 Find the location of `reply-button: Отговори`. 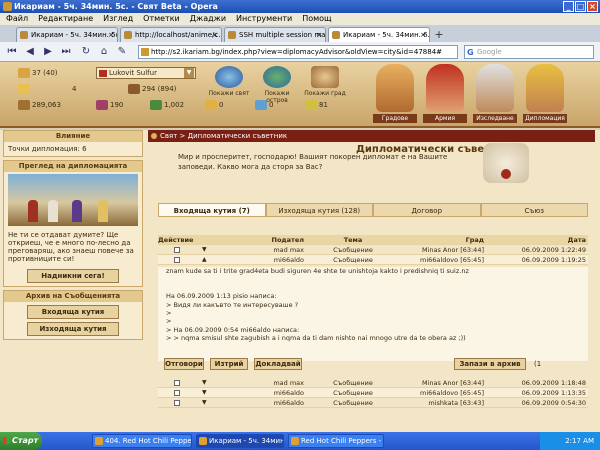

reply-button: Отговори is located at coordinates (184, 364).